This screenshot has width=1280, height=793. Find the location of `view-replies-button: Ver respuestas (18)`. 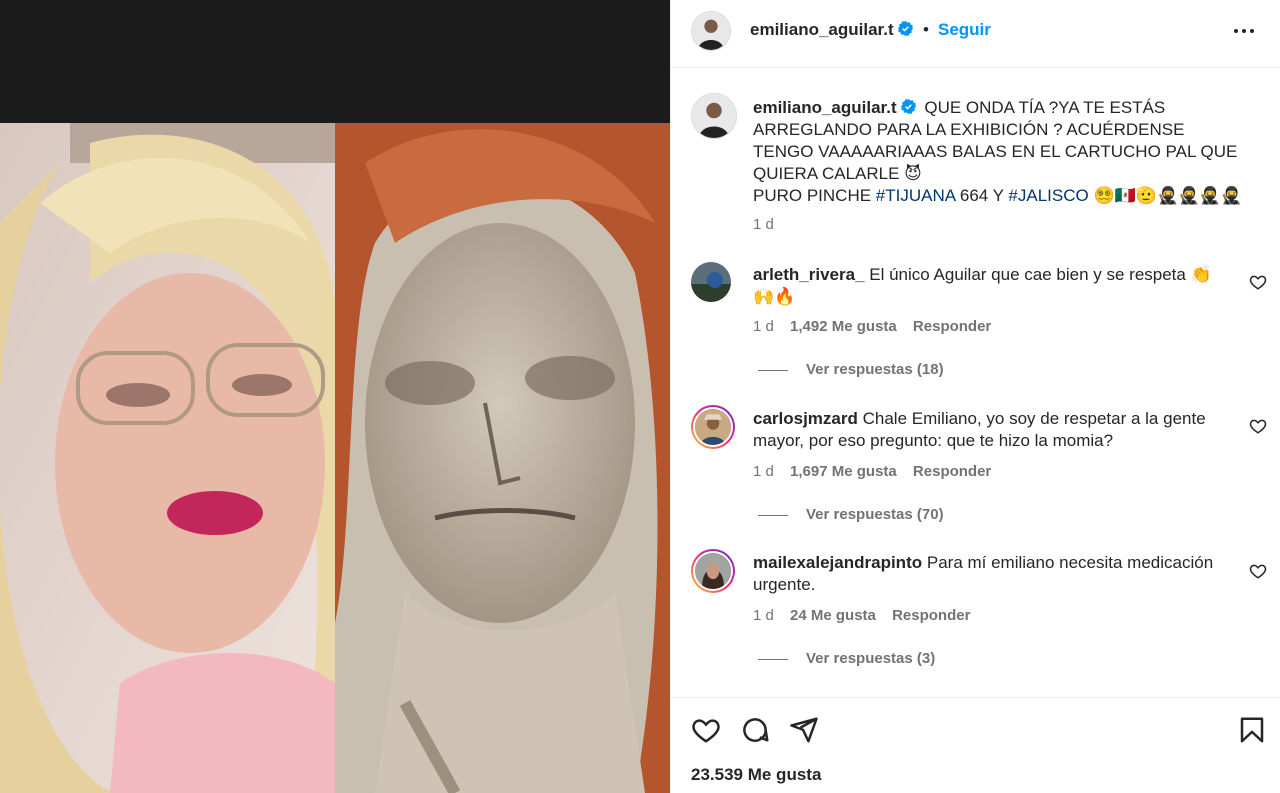

view-replies-button: Ver respuestas (18) is located at coordinates (851, 369).